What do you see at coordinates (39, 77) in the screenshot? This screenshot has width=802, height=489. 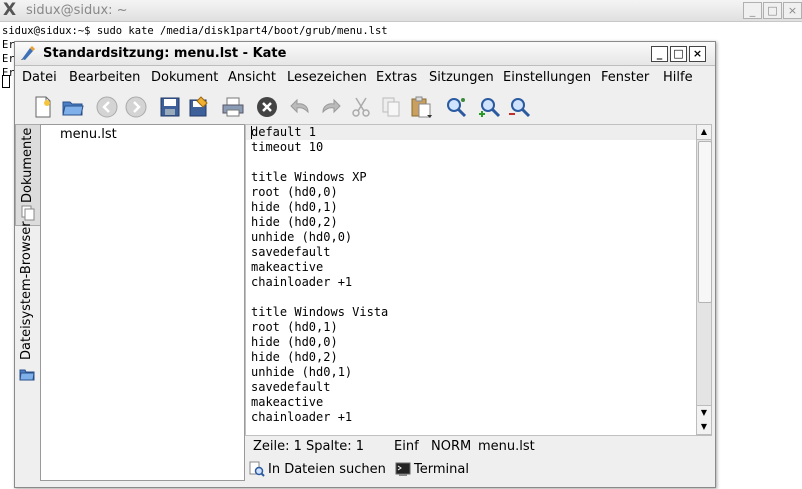 I see `menu-datei: Datei` at bounding box center [39, 77].